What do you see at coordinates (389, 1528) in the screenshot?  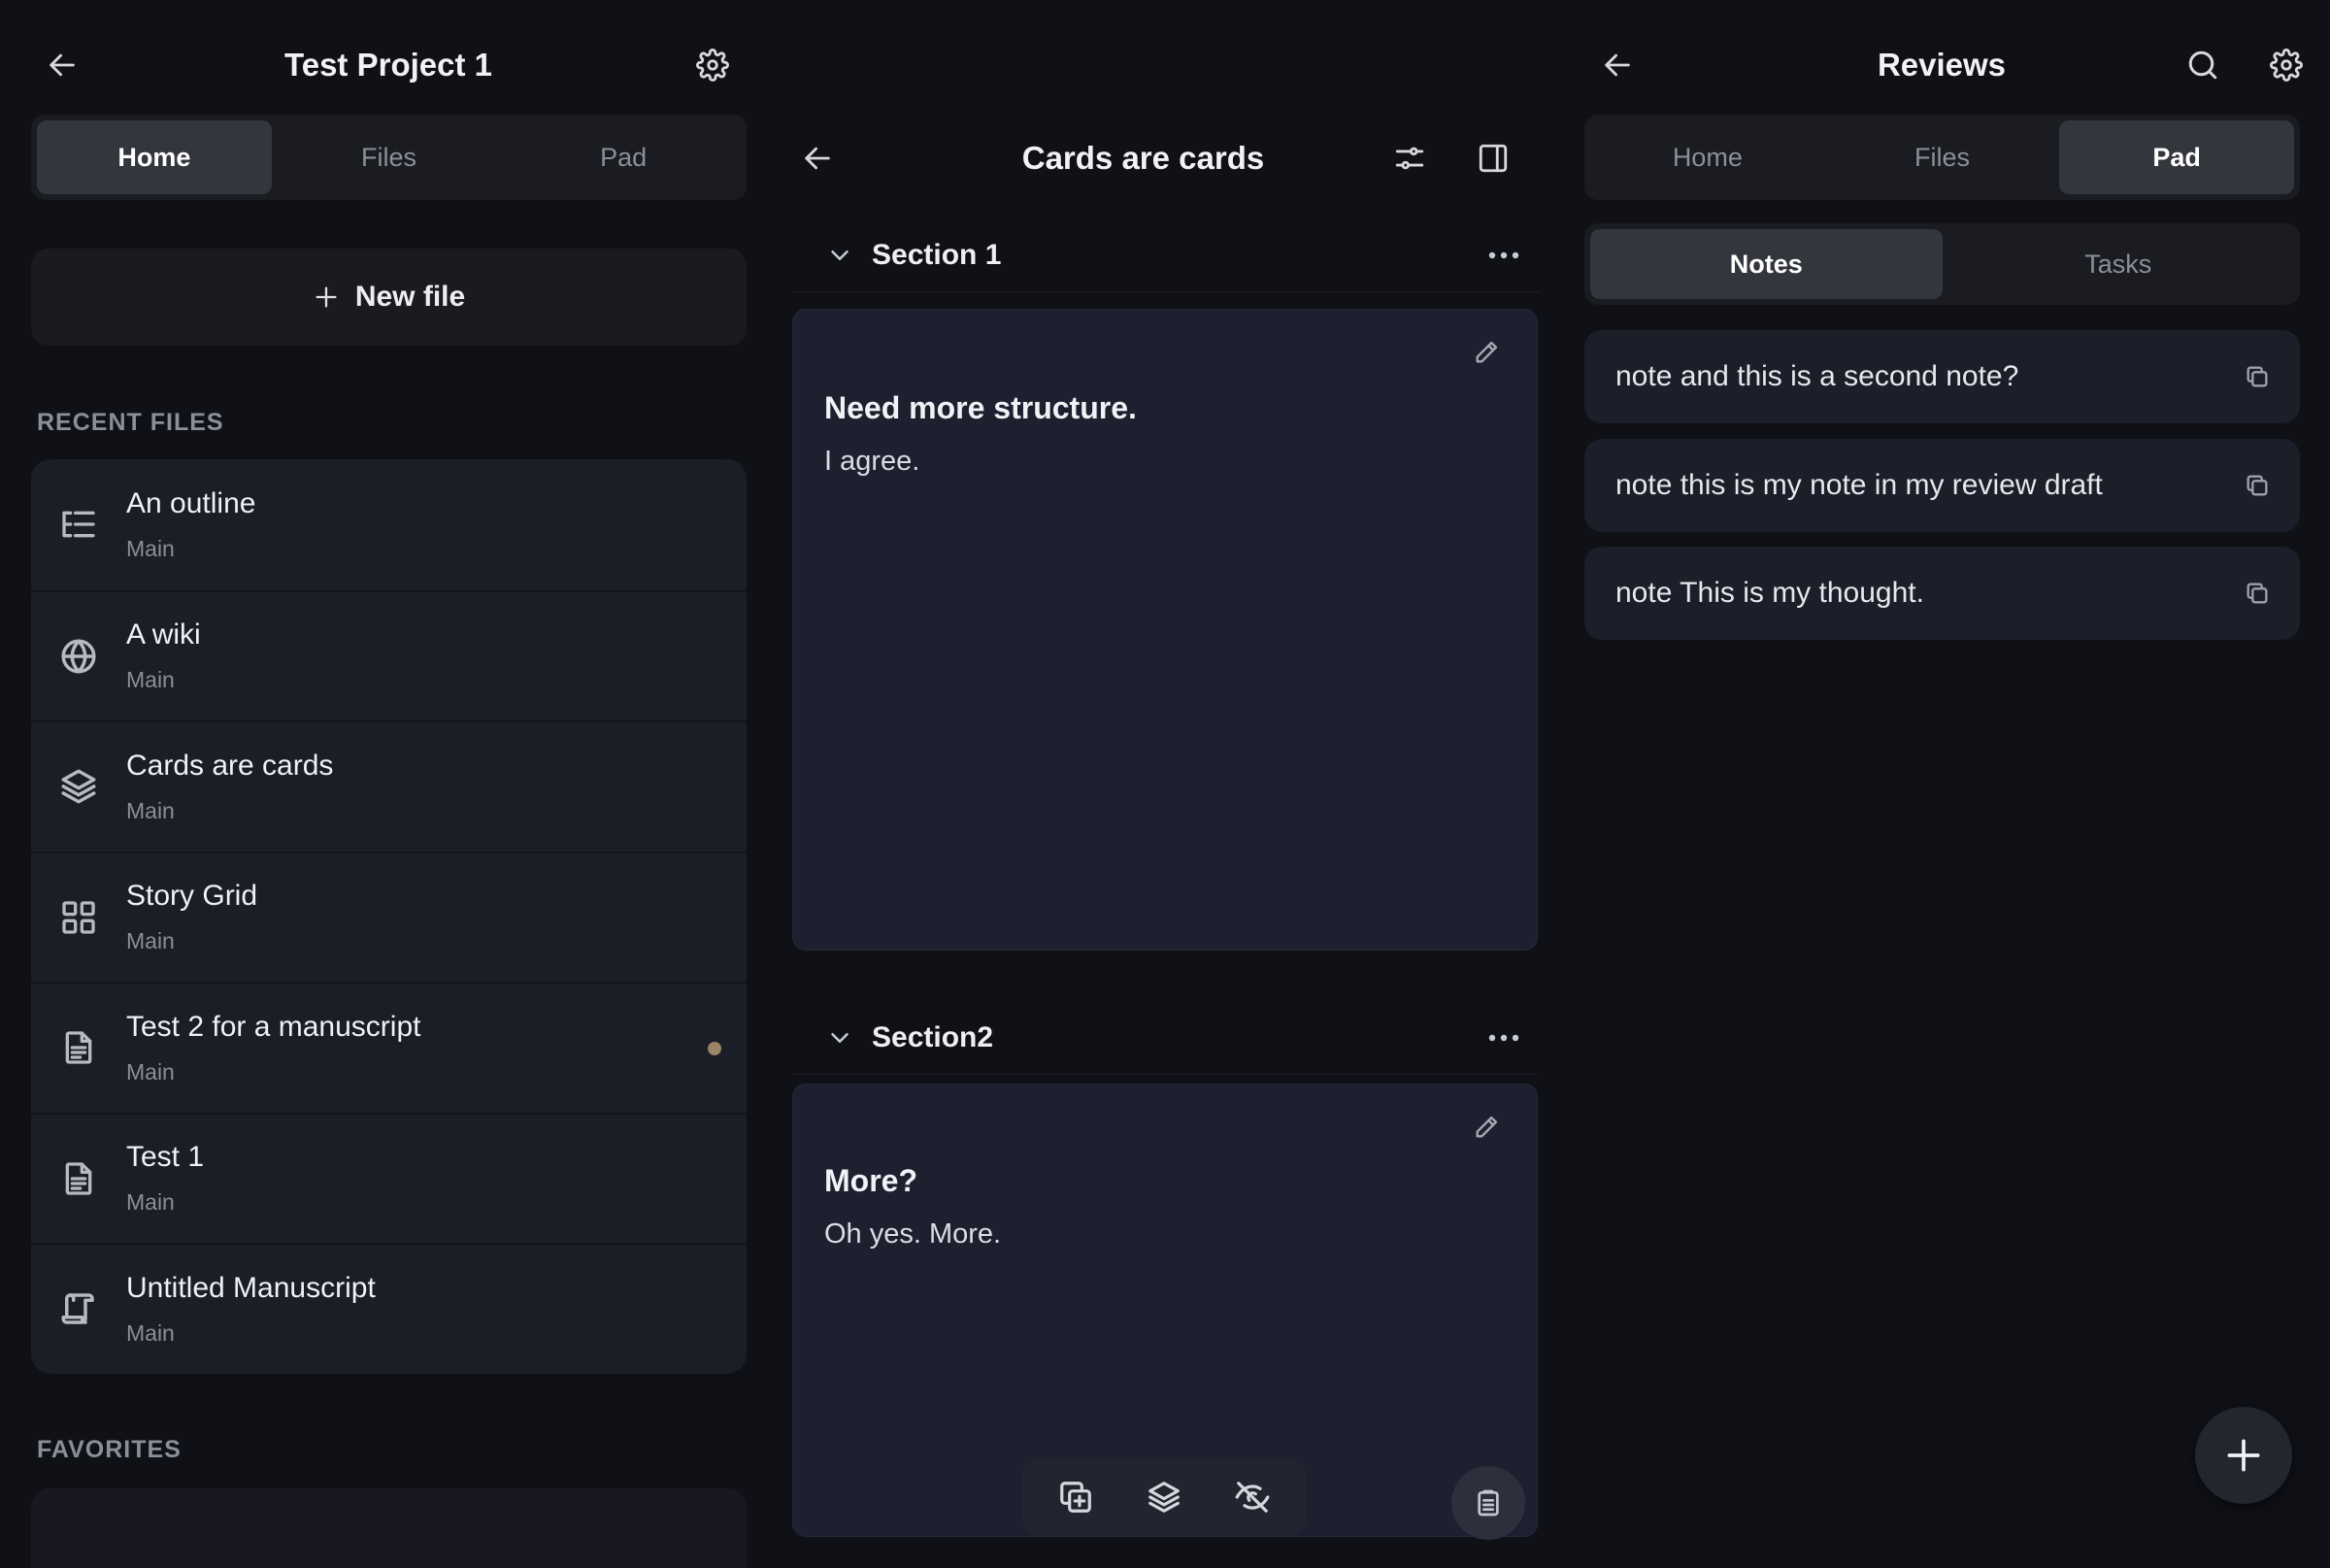 I see `favorites-list` at bounding box center [389, 1528].